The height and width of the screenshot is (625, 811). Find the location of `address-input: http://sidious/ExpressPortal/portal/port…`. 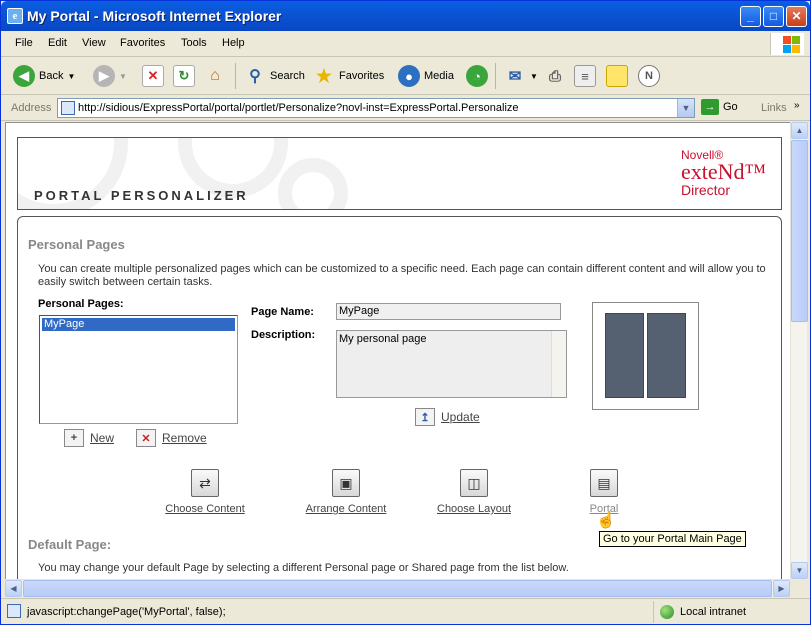

address-input: http://sidious/ExpressPortal/portal/port… is located at coordinates (376, 108).